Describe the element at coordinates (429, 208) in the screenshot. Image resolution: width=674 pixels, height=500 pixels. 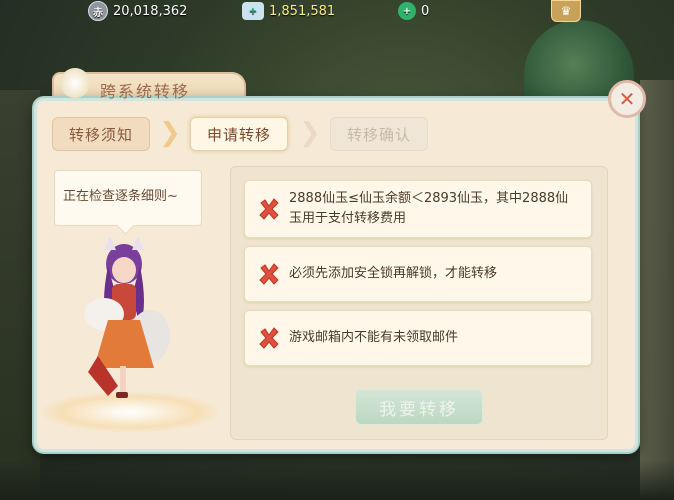
I see `condition-text: 2888仙玉≤仙玉余额＜2893仙玉，其中2888仙玉用于支付转移费用` at that location.